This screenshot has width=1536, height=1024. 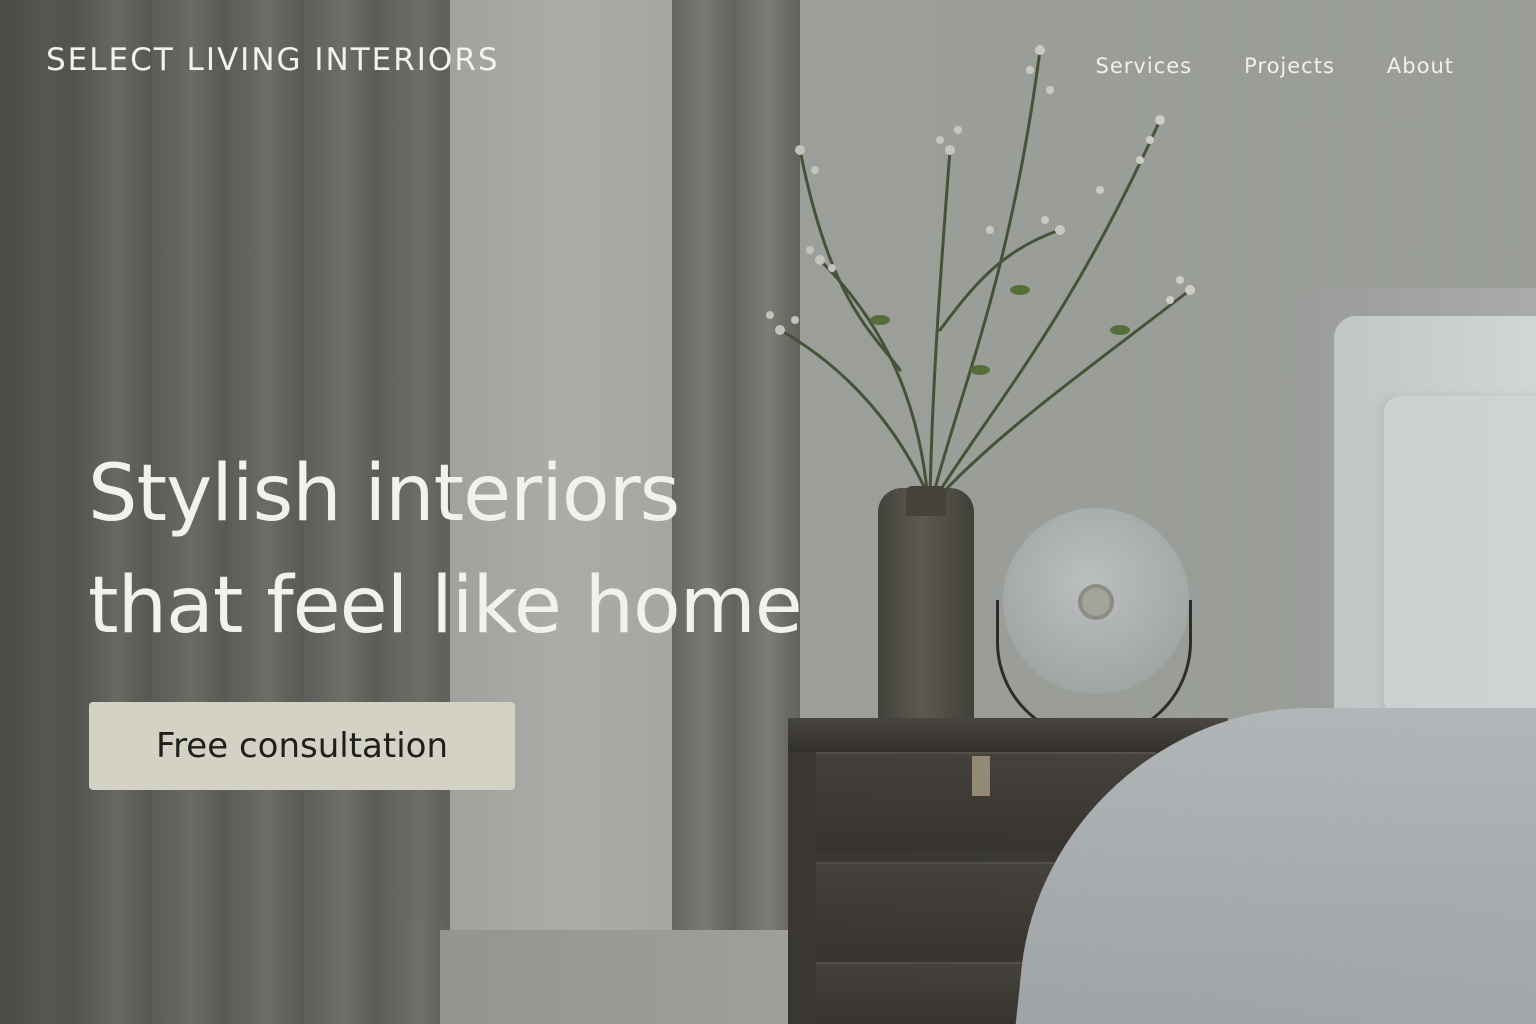 What do you see at coordinates (445, 550) in the screenshot?
I see `hero-headline: Stylish interiors that feel like home` at bounding box center [445, 550].